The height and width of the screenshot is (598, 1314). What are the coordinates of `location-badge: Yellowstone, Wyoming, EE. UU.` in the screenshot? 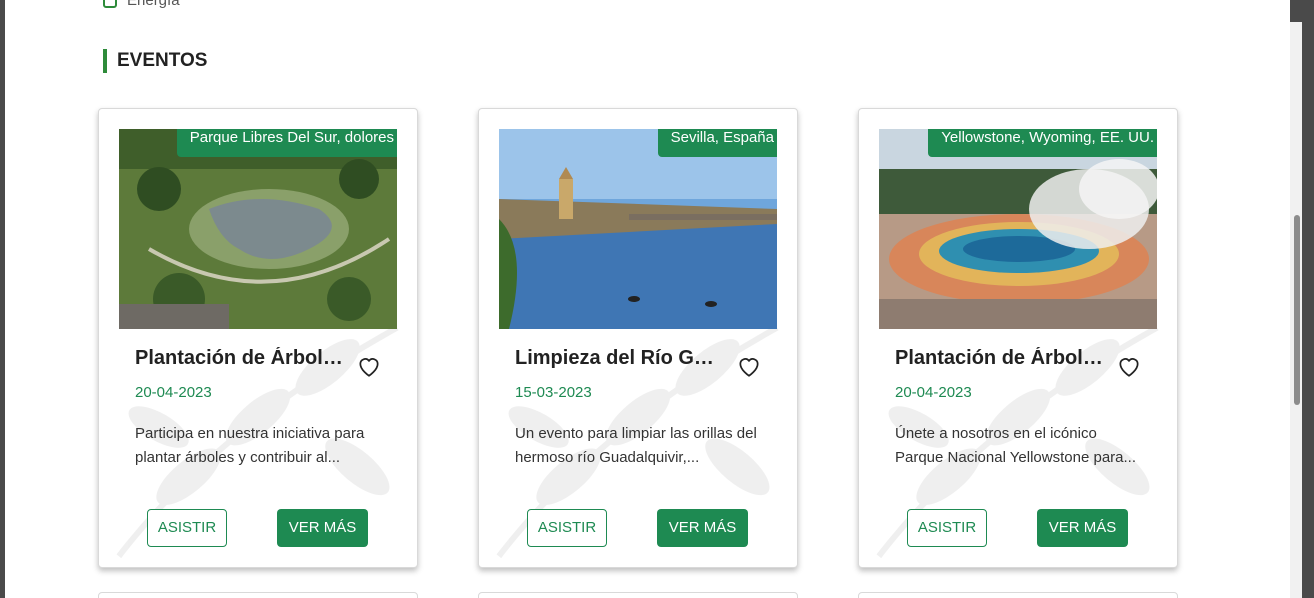 It's located at (1042, 143).